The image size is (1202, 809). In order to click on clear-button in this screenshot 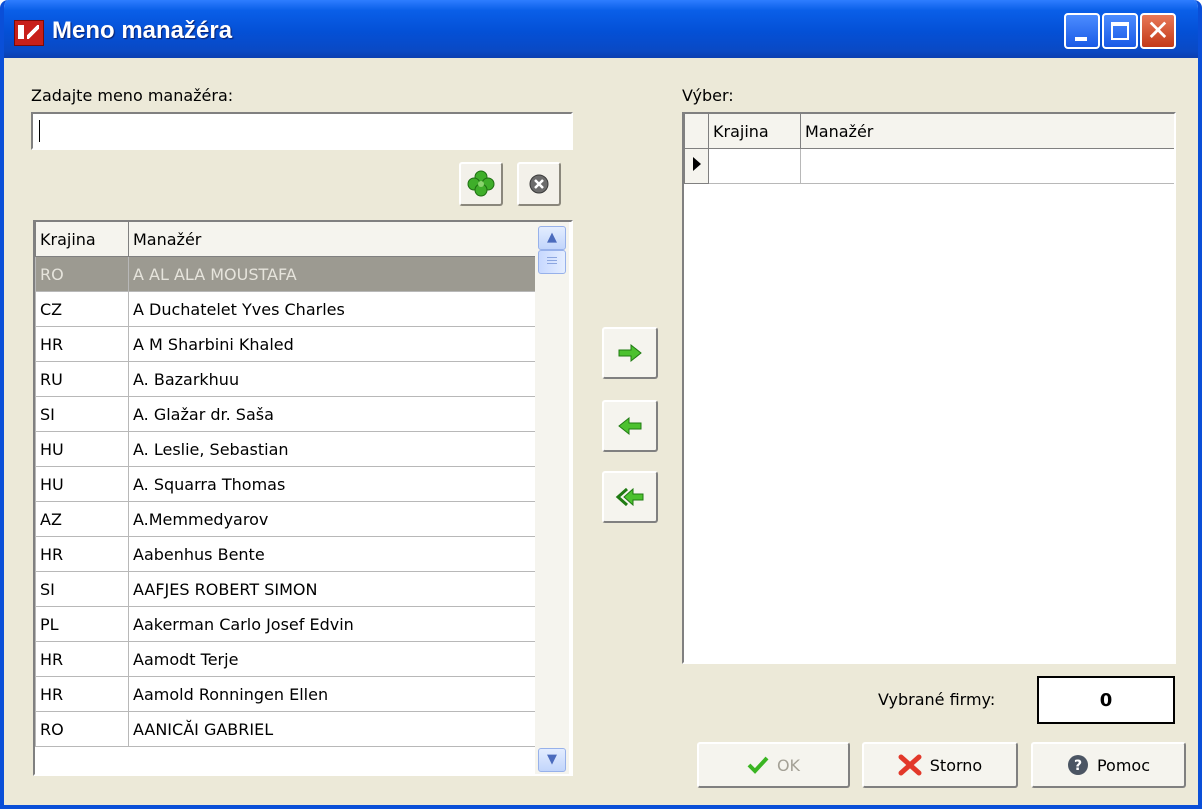, I will do `click(539, 184)`.